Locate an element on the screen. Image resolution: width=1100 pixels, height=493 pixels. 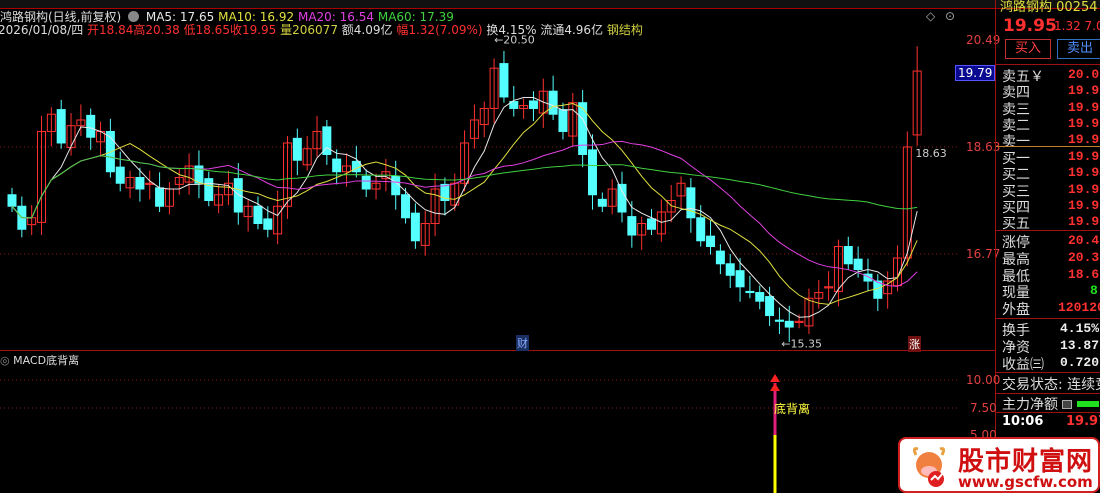
arrow-up-icon is located at coordinates (775, 382).